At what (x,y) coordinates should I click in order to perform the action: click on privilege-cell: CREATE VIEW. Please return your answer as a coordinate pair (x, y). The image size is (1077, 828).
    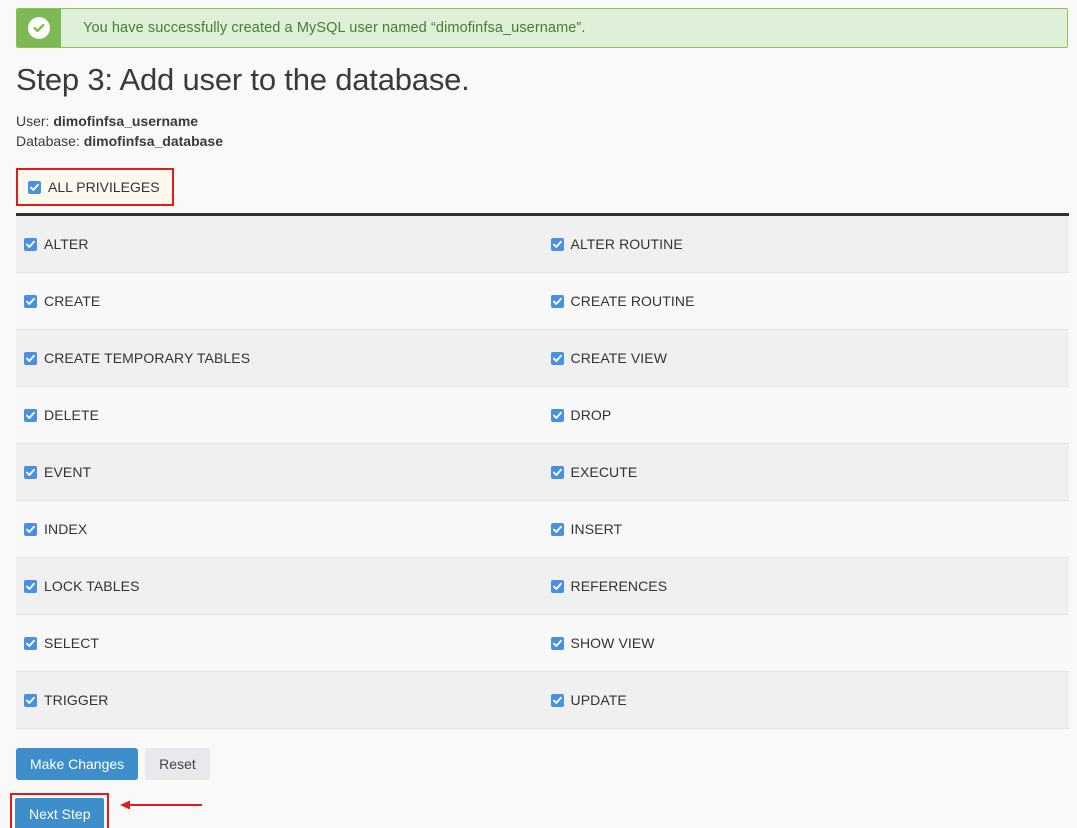
    Looking at the image, I should click on (806, 358).